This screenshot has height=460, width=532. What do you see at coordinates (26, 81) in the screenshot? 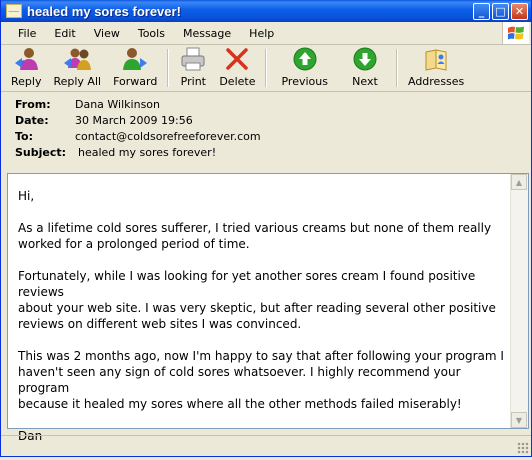
I see `reply-label: Reply` at bounding box center [26, 81].